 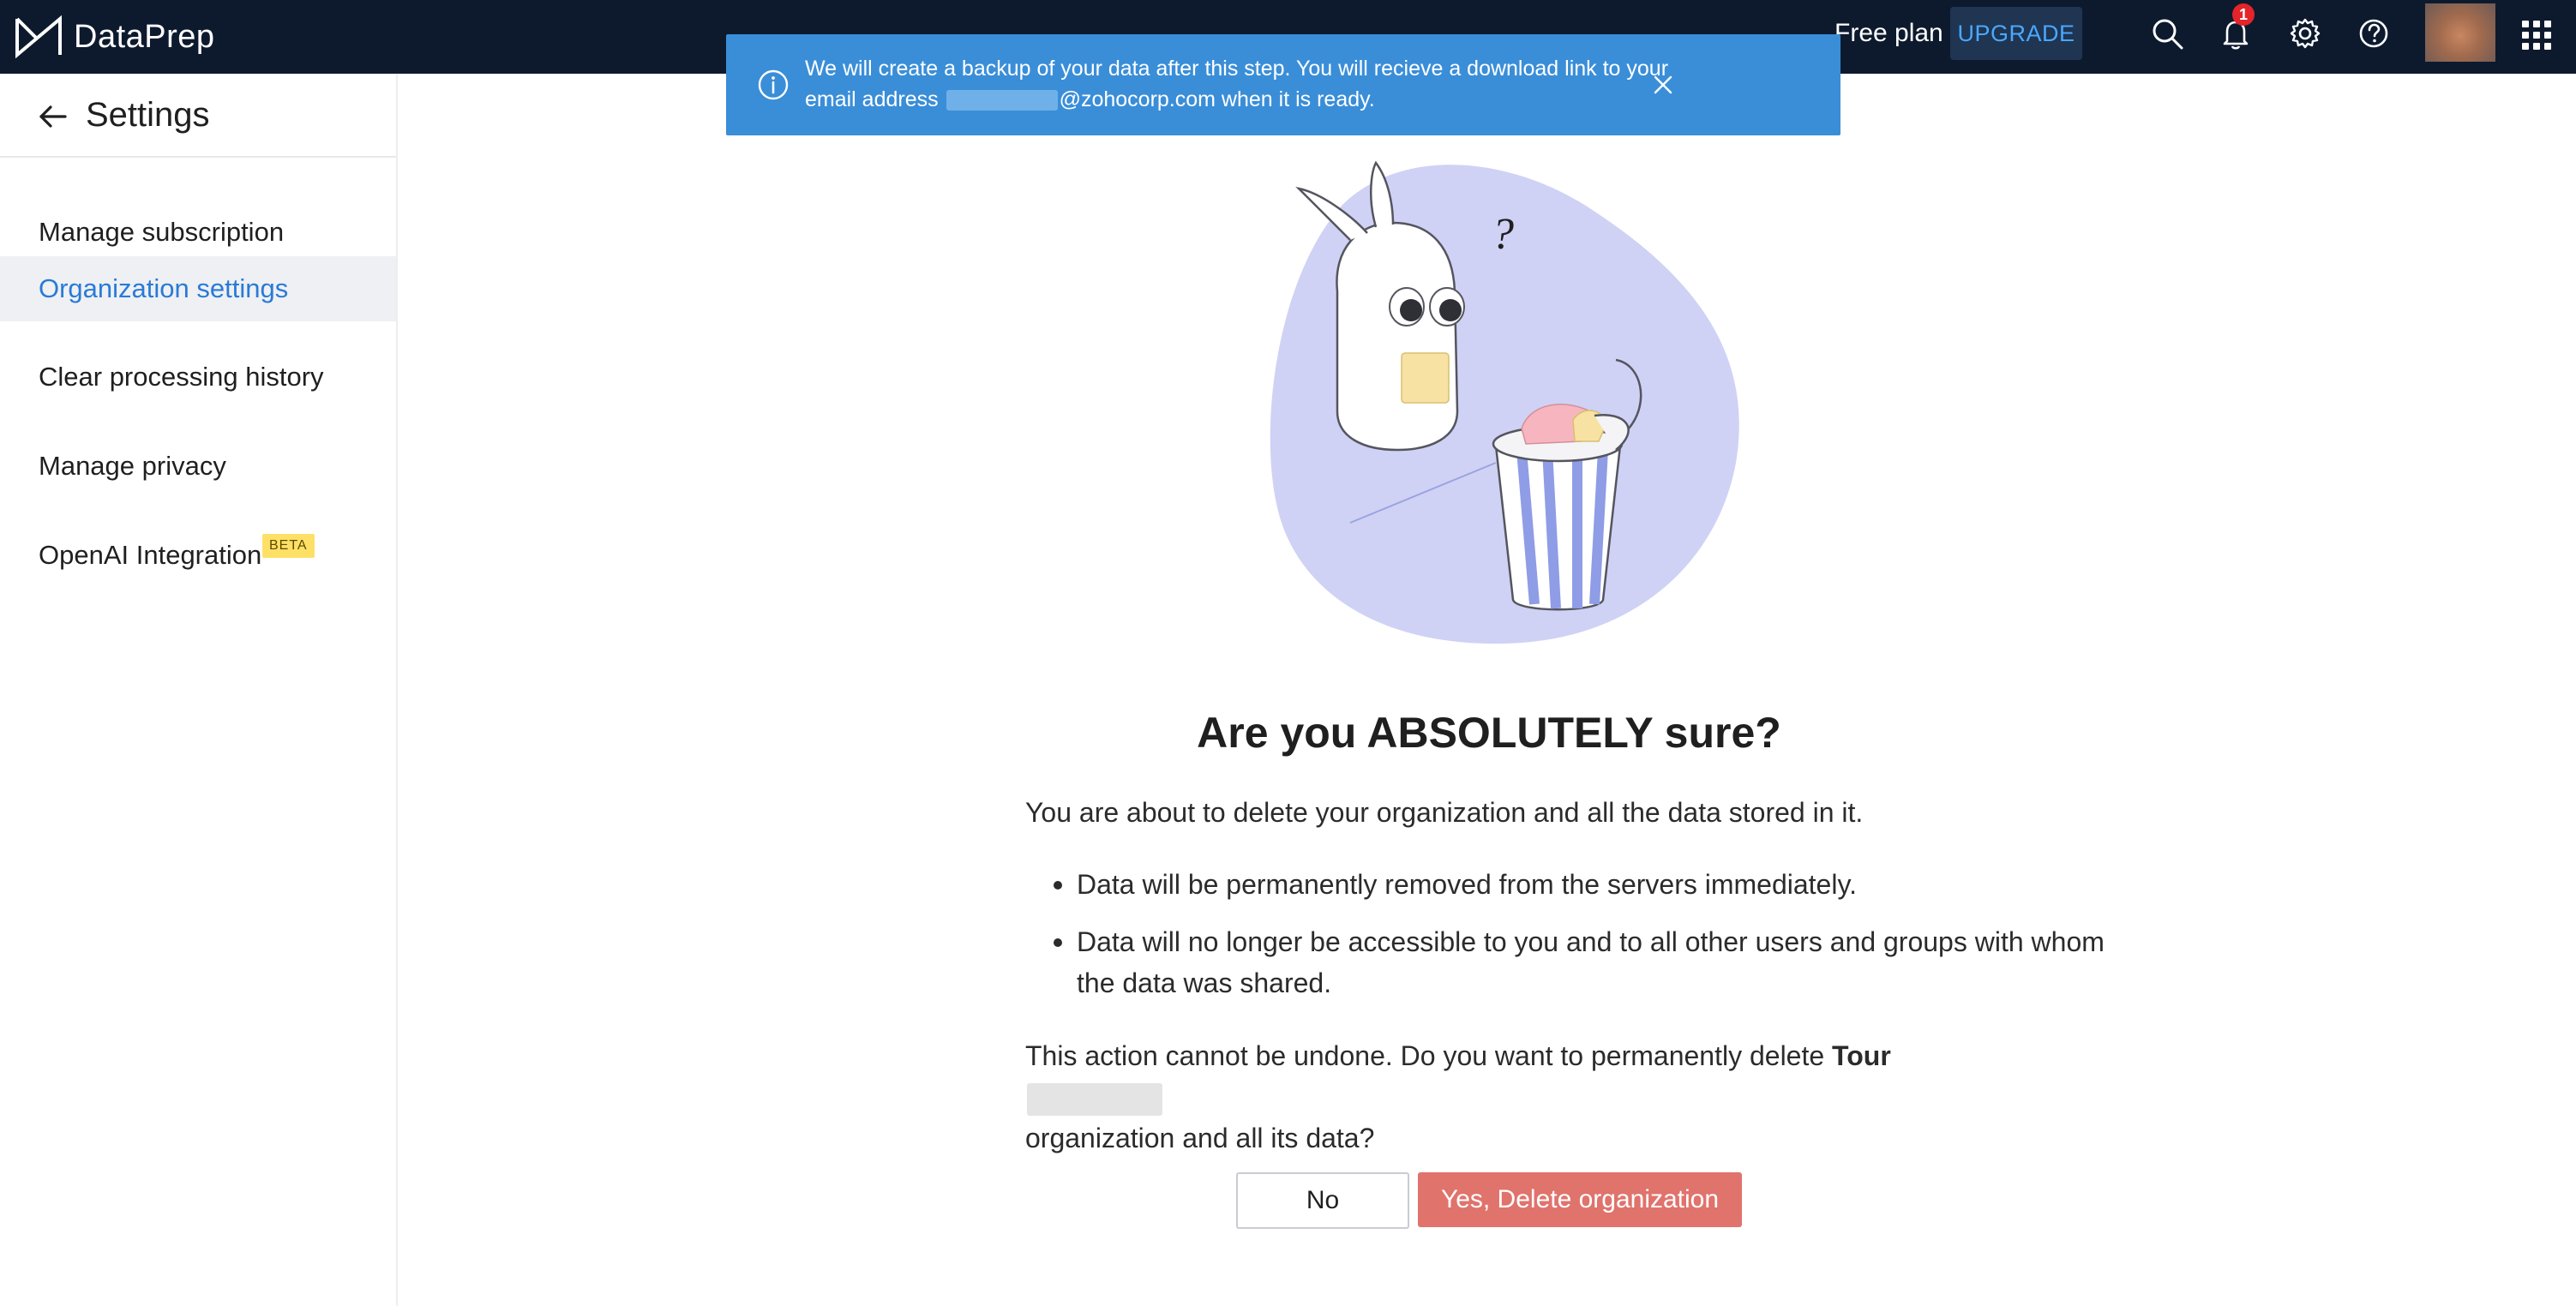 I want to click on delete-illustration: ?, so click(x=1504, y=402).